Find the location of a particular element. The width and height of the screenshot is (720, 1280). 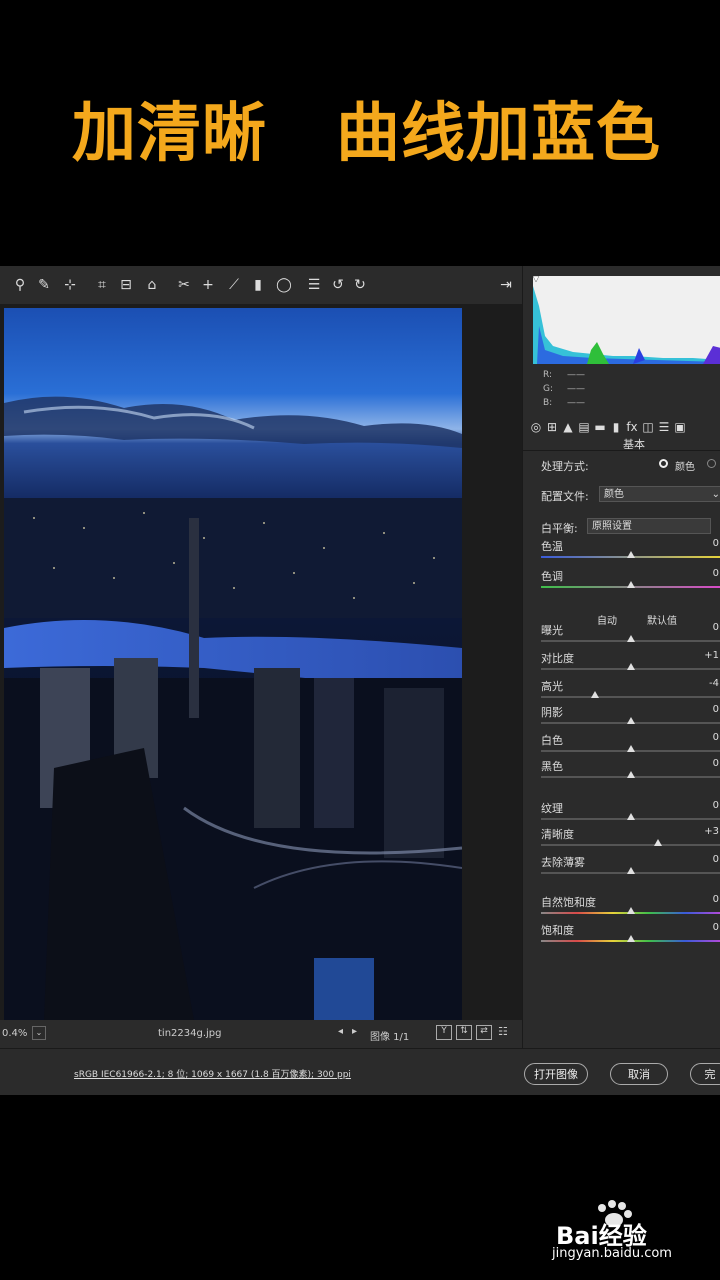

color-sampler-icon: ⊹ is located at coordinates (70, 285).